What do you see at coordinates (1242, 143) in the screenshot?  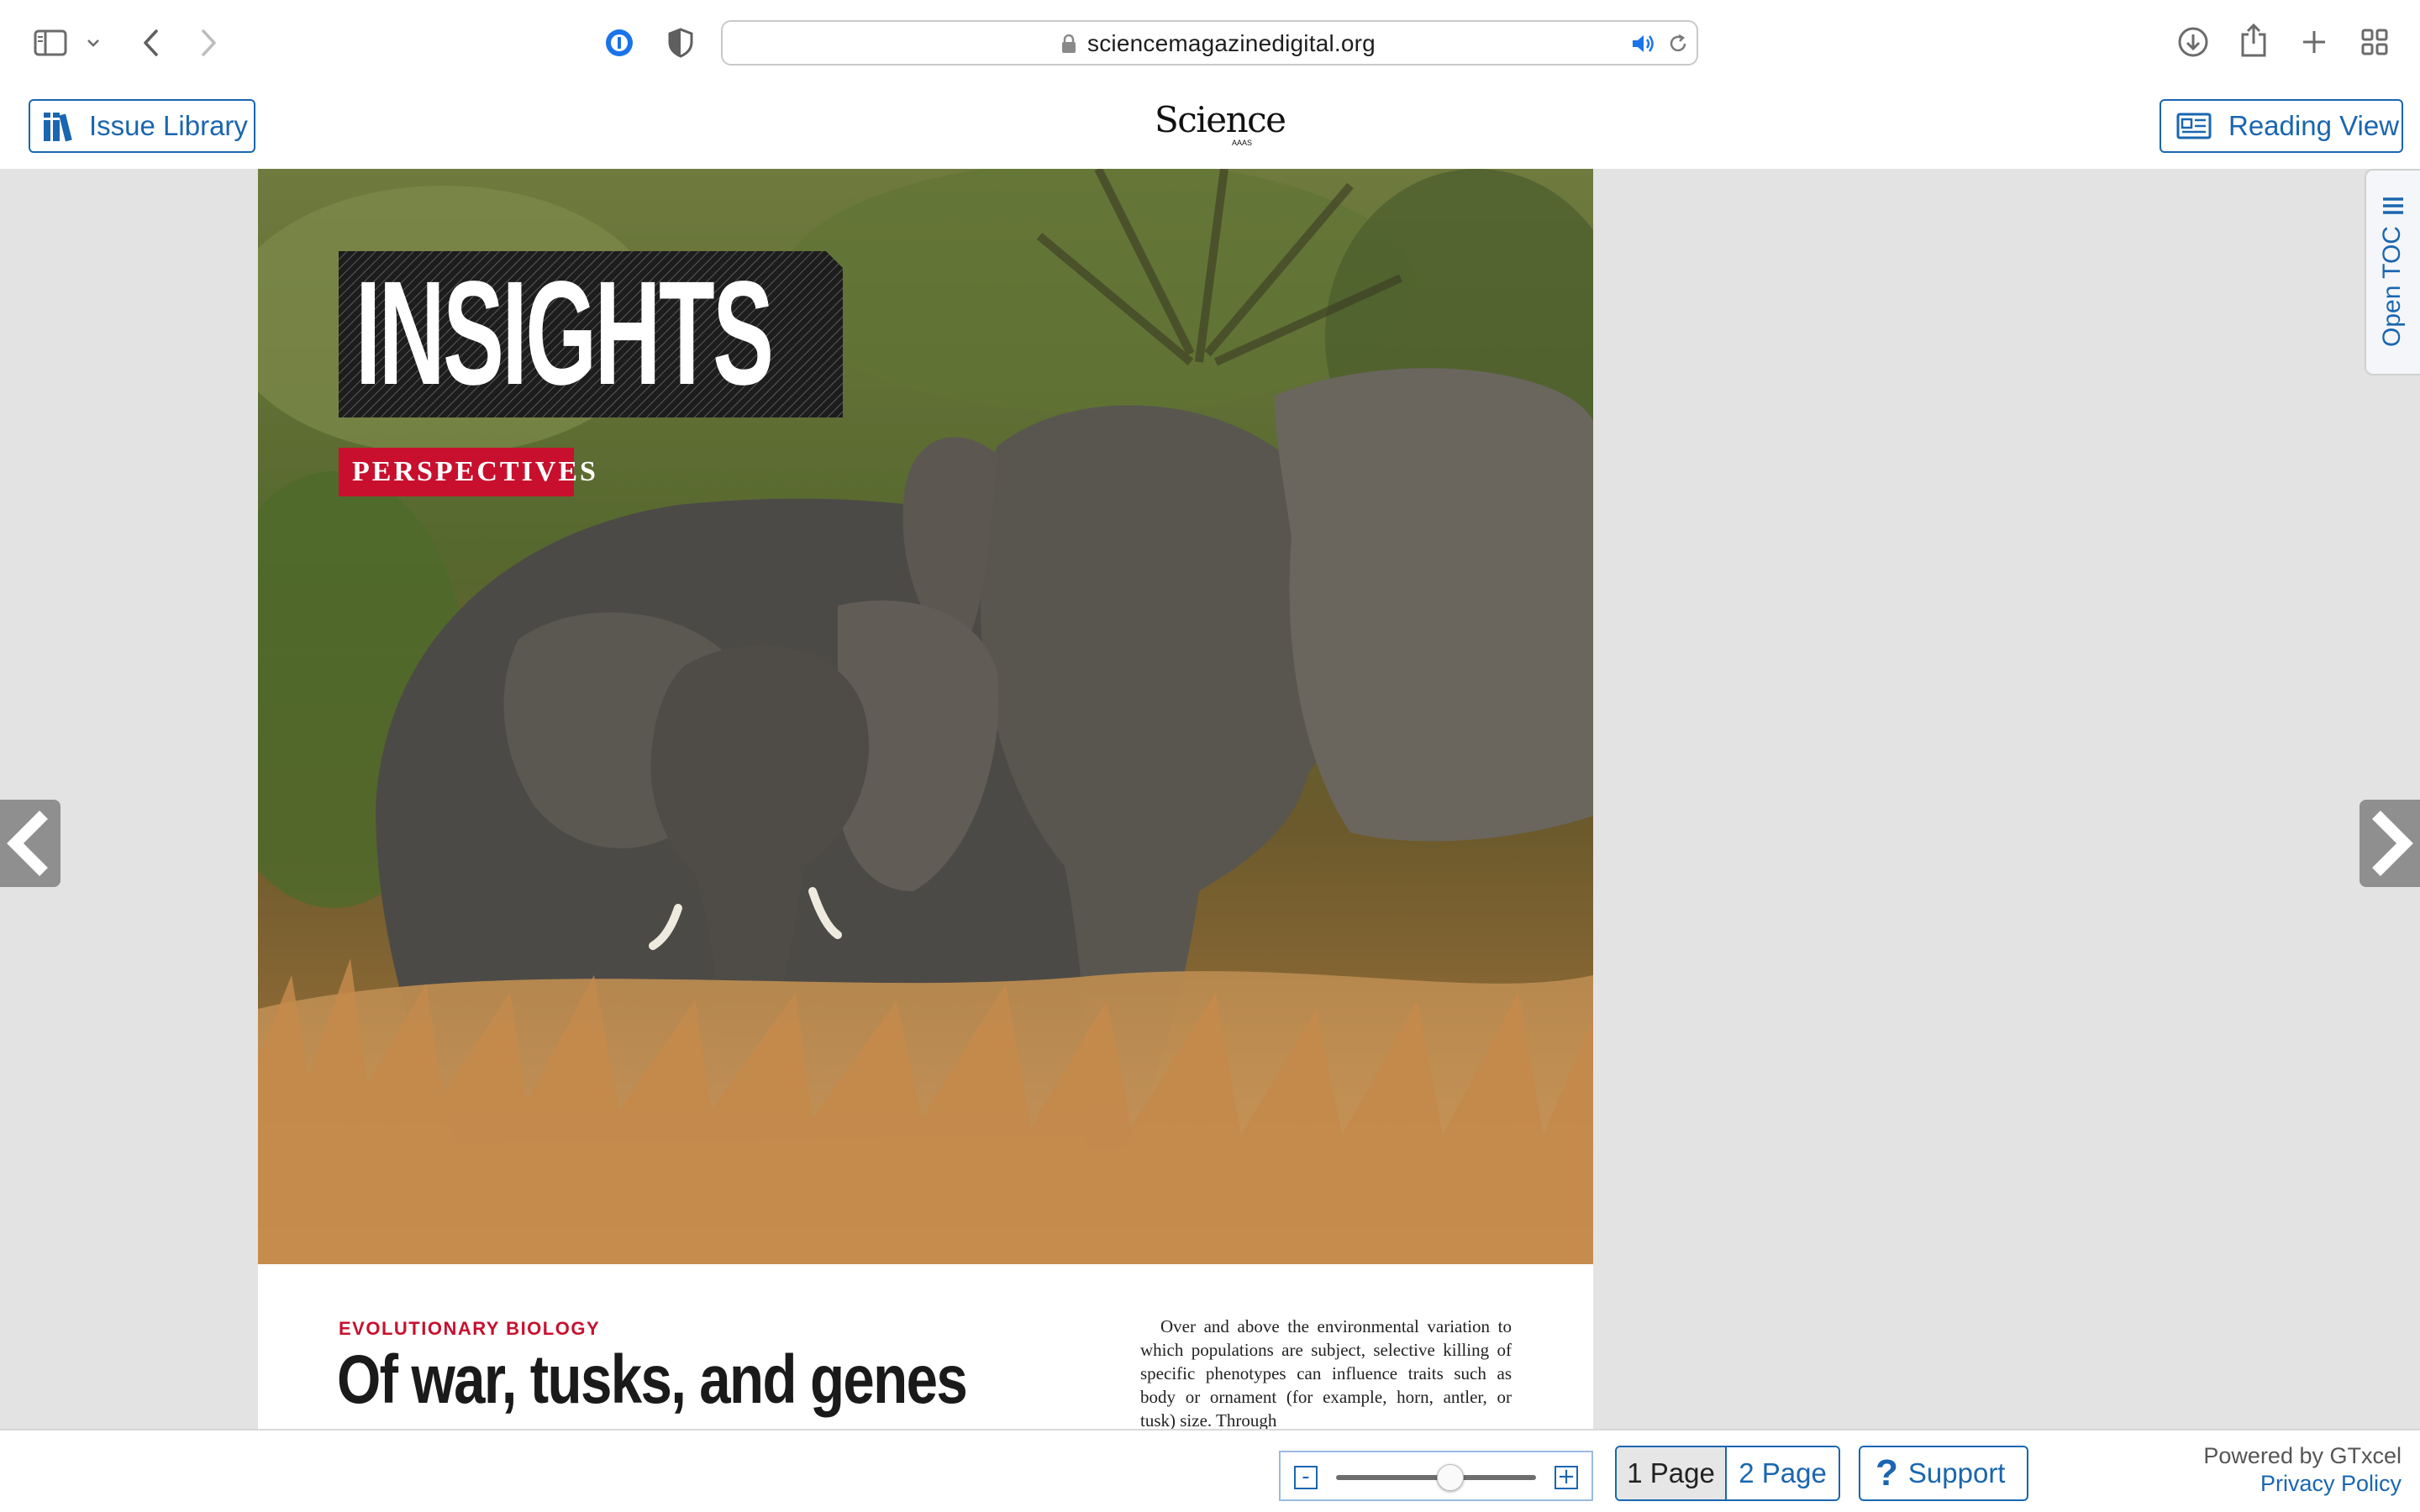 I see `logo-subtext: AAAS` at bounding box center [1242, 143].